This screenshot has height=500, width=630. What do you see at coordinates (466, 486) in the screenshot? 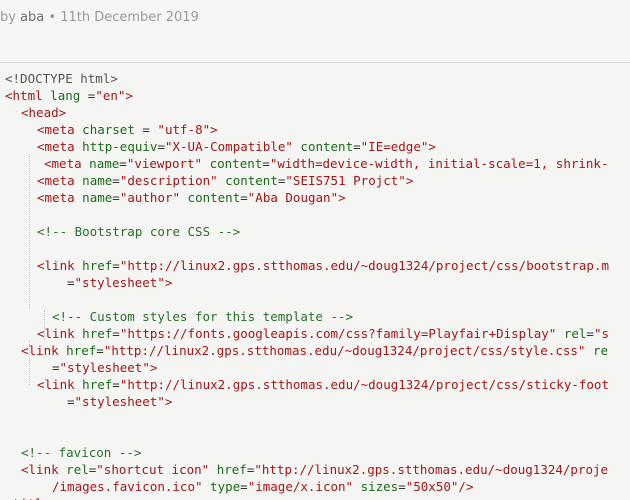
I see `code-token: />` at bounding box center [466, 486].